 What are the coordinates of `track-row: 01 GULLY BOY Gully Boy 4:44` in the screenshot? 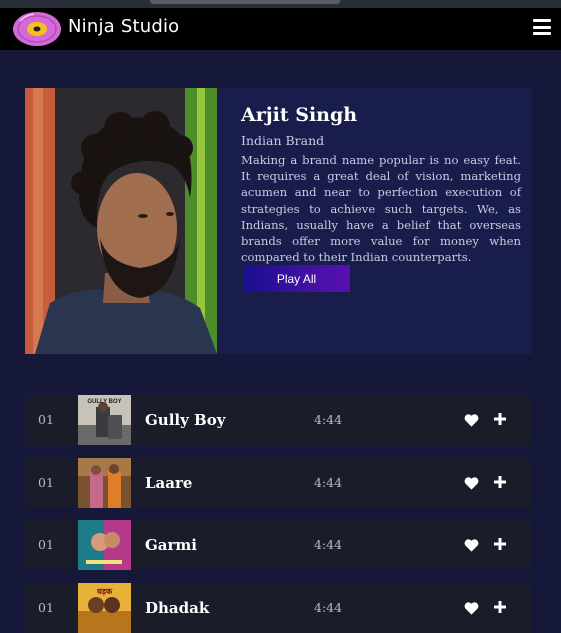 It's located at (278, 420).